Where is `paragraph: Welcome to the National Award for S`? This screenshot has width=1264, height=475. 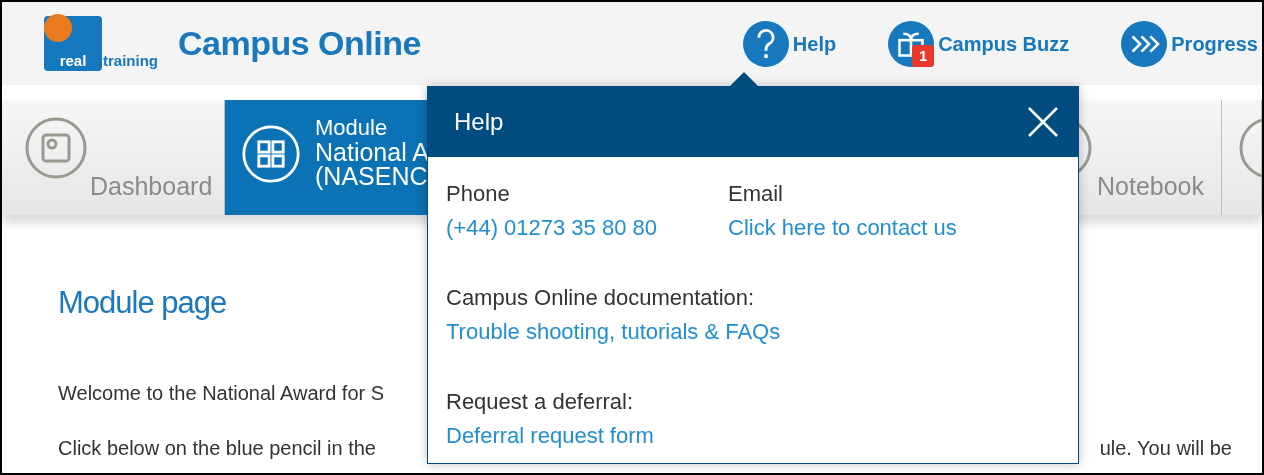
paragraph: Welcome to the National Award for S is located at coordinates (221, 393).